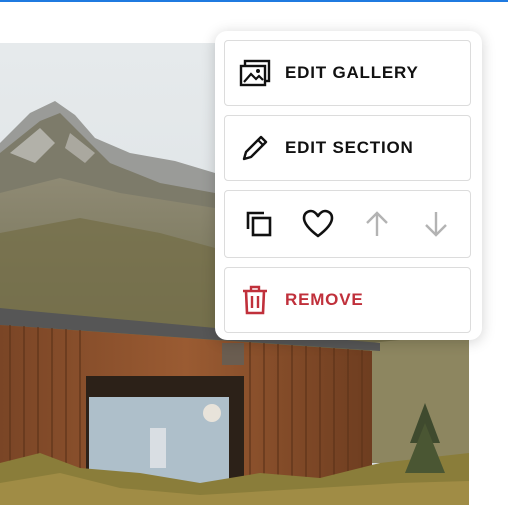 Image resolution: width=508 pixels, height=505 pixels. Describe the element at coordinates (255, 300) in the screenshot. I see `trash-icon` at that location.